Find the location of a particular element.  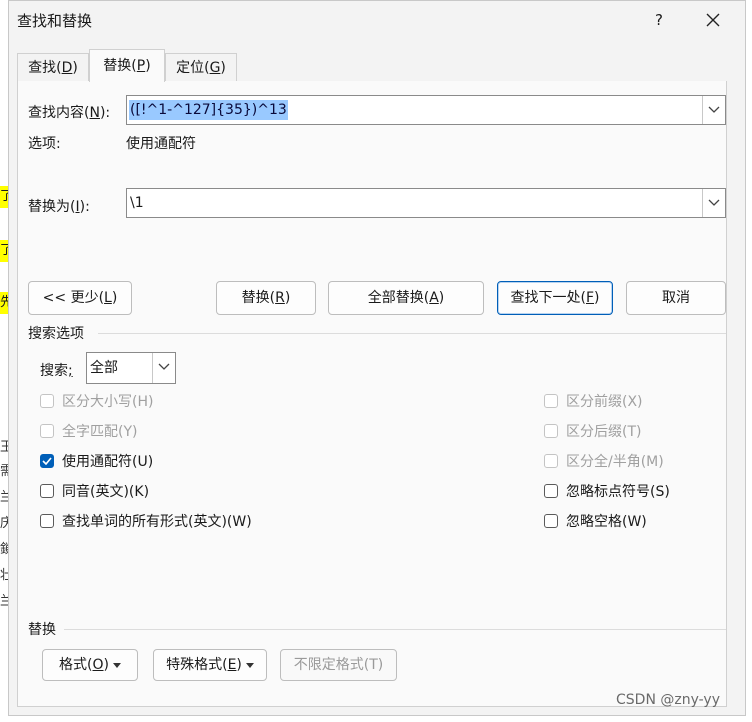

checkbox-label: 使用通配符(U) is located at coordinates (108, 462).